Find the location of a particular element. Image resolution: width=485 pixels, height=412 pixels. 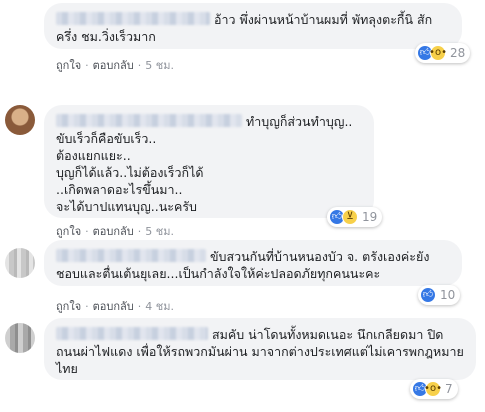

comment-time: 4 ชม. is located at coordinates (159, 306).